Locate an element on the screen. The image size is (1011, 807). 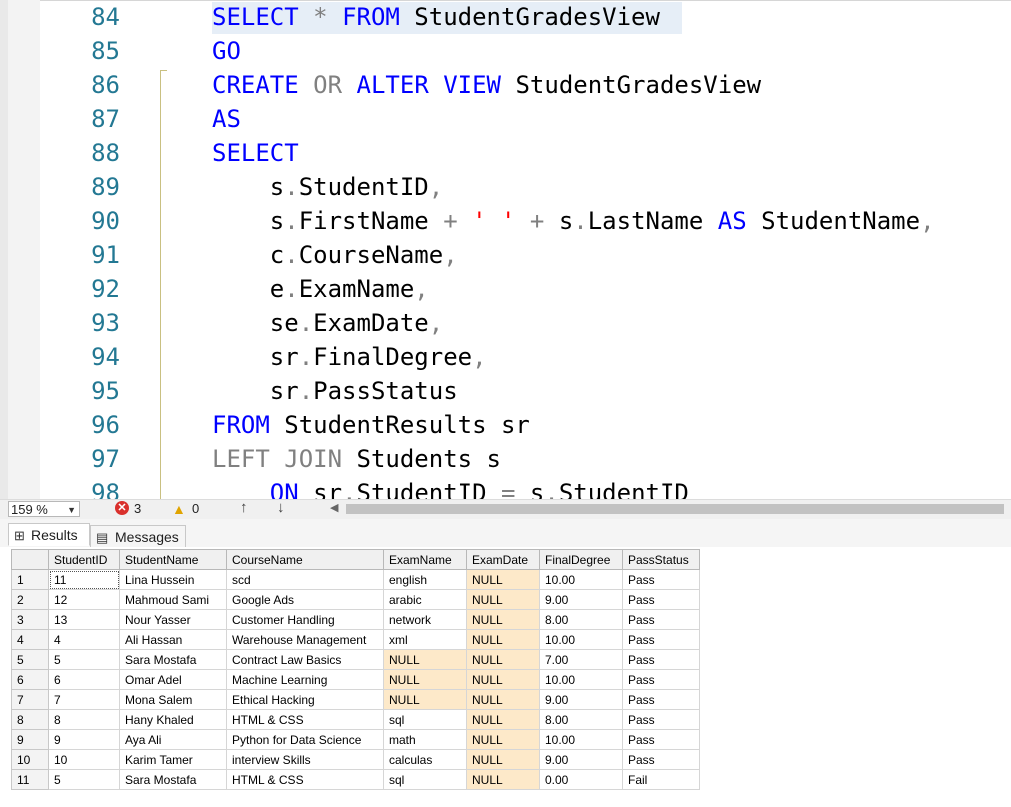
table-cell: 4 is located at coordinates (84, 639).